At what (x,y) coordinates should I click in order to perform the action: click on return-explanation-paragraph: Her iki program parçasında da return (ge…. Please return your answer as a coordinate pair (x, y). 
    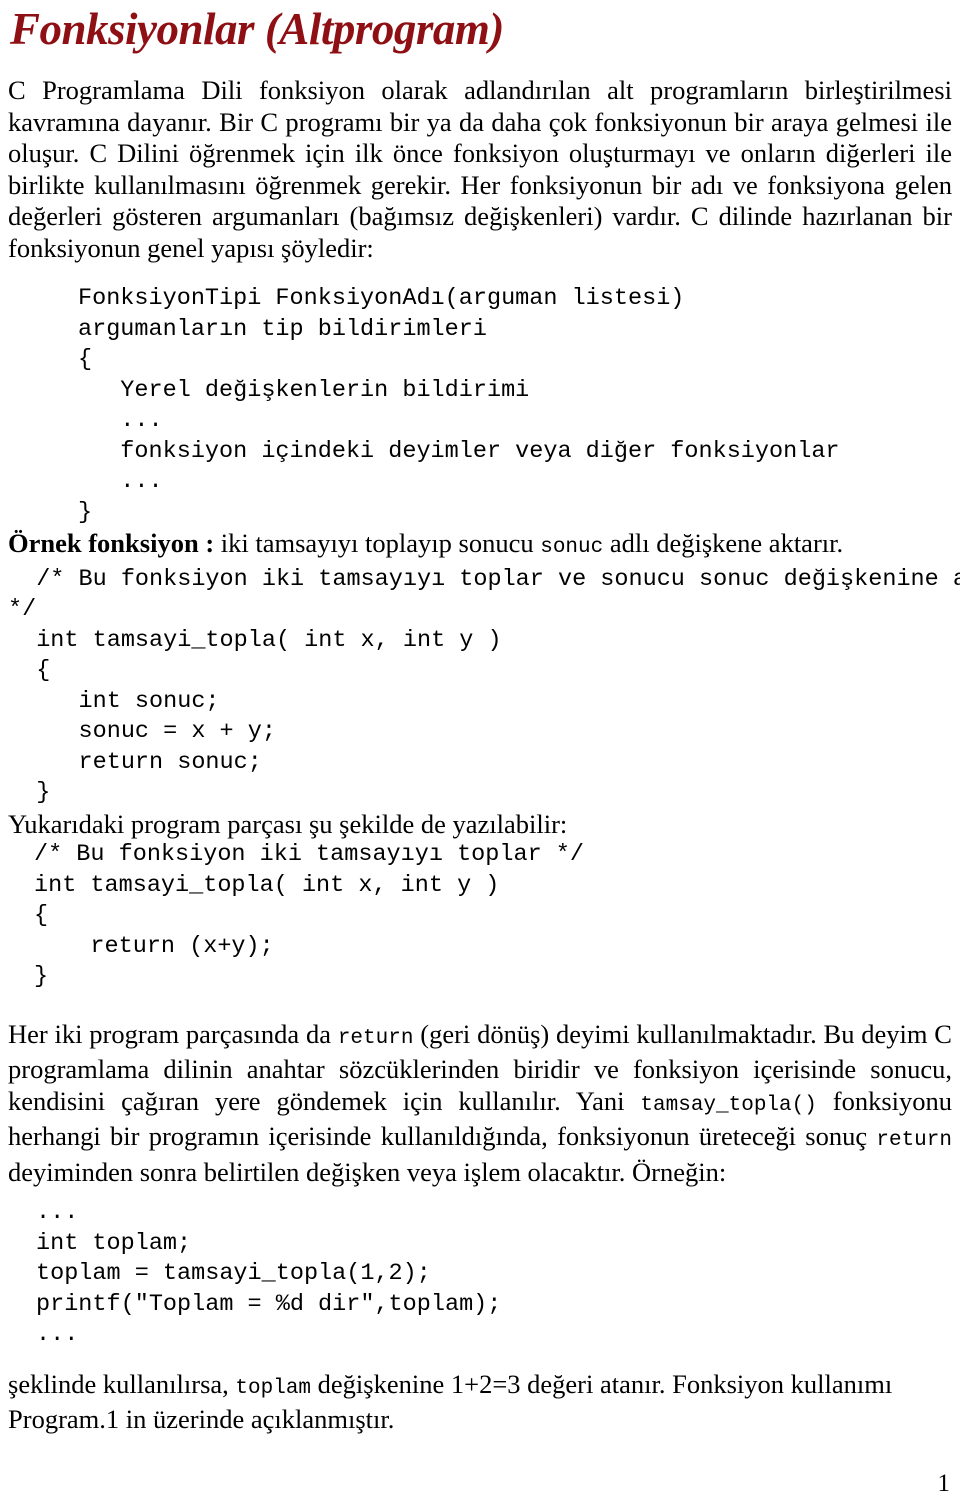
    Looking at the image, I should click on (480, 1104).